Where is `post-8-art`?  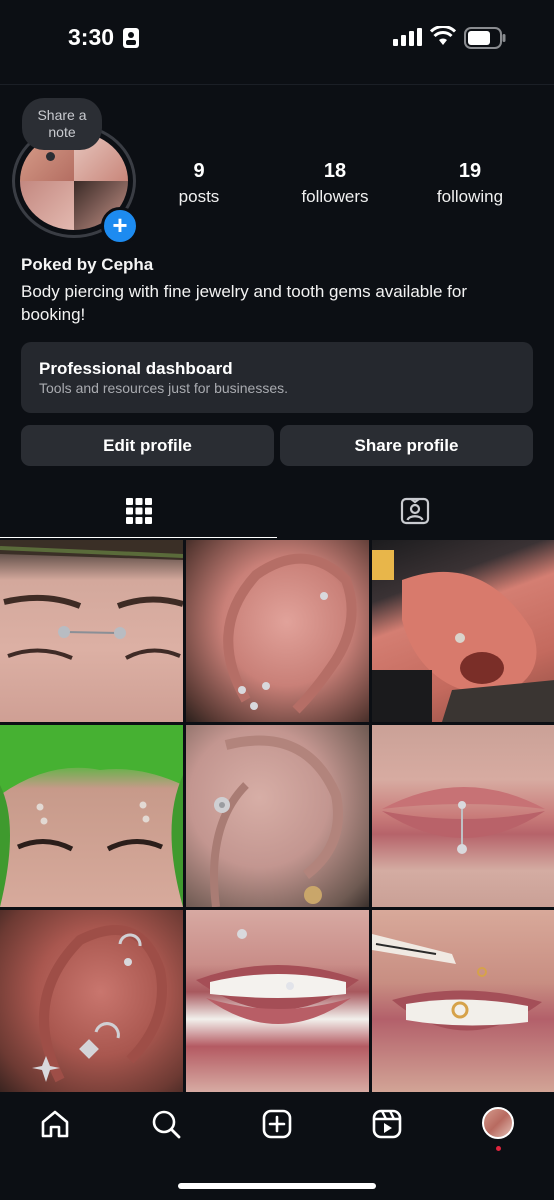
post-8-art is located at coordinates (277, 976).